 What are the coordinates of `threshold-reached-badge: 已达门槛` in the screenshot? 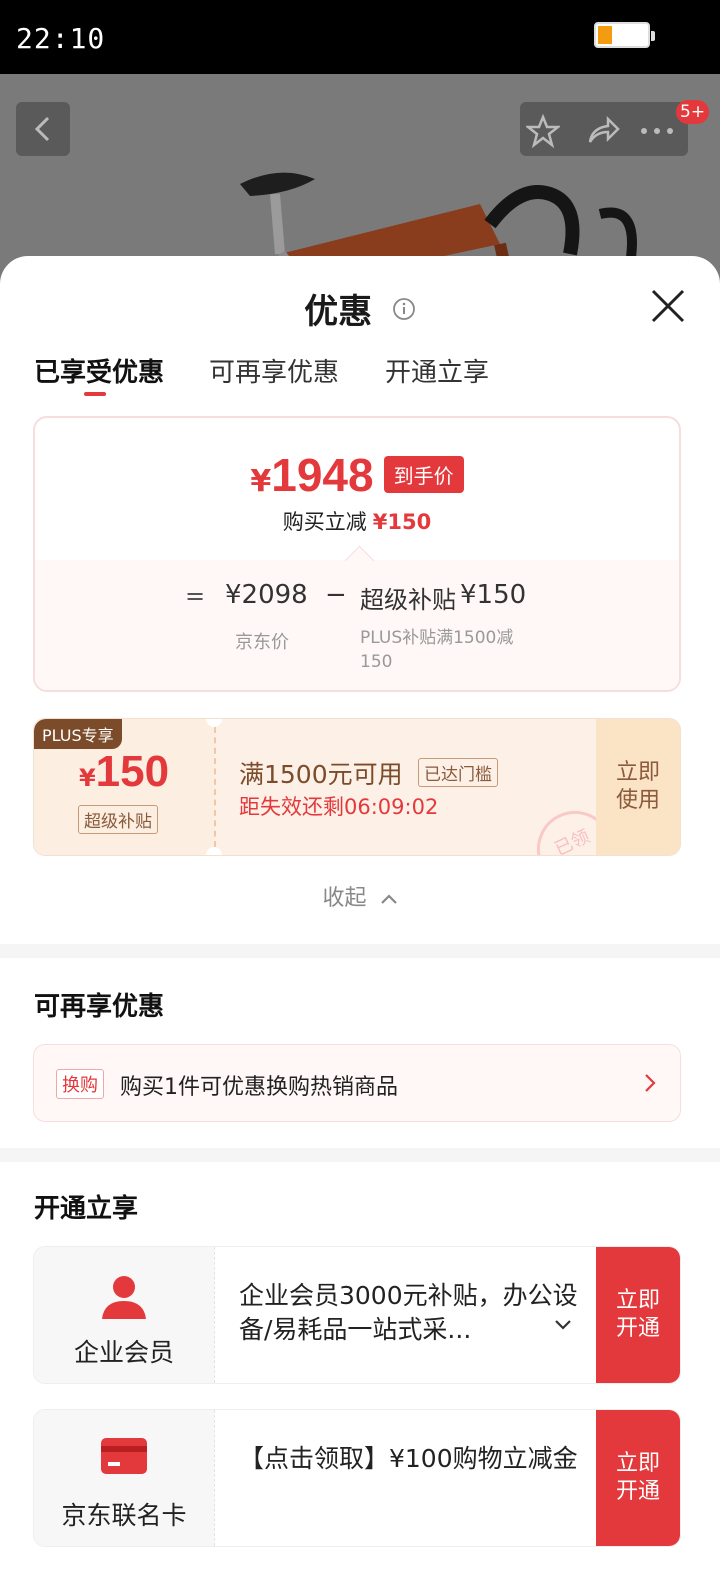 It's located at (458, 772).